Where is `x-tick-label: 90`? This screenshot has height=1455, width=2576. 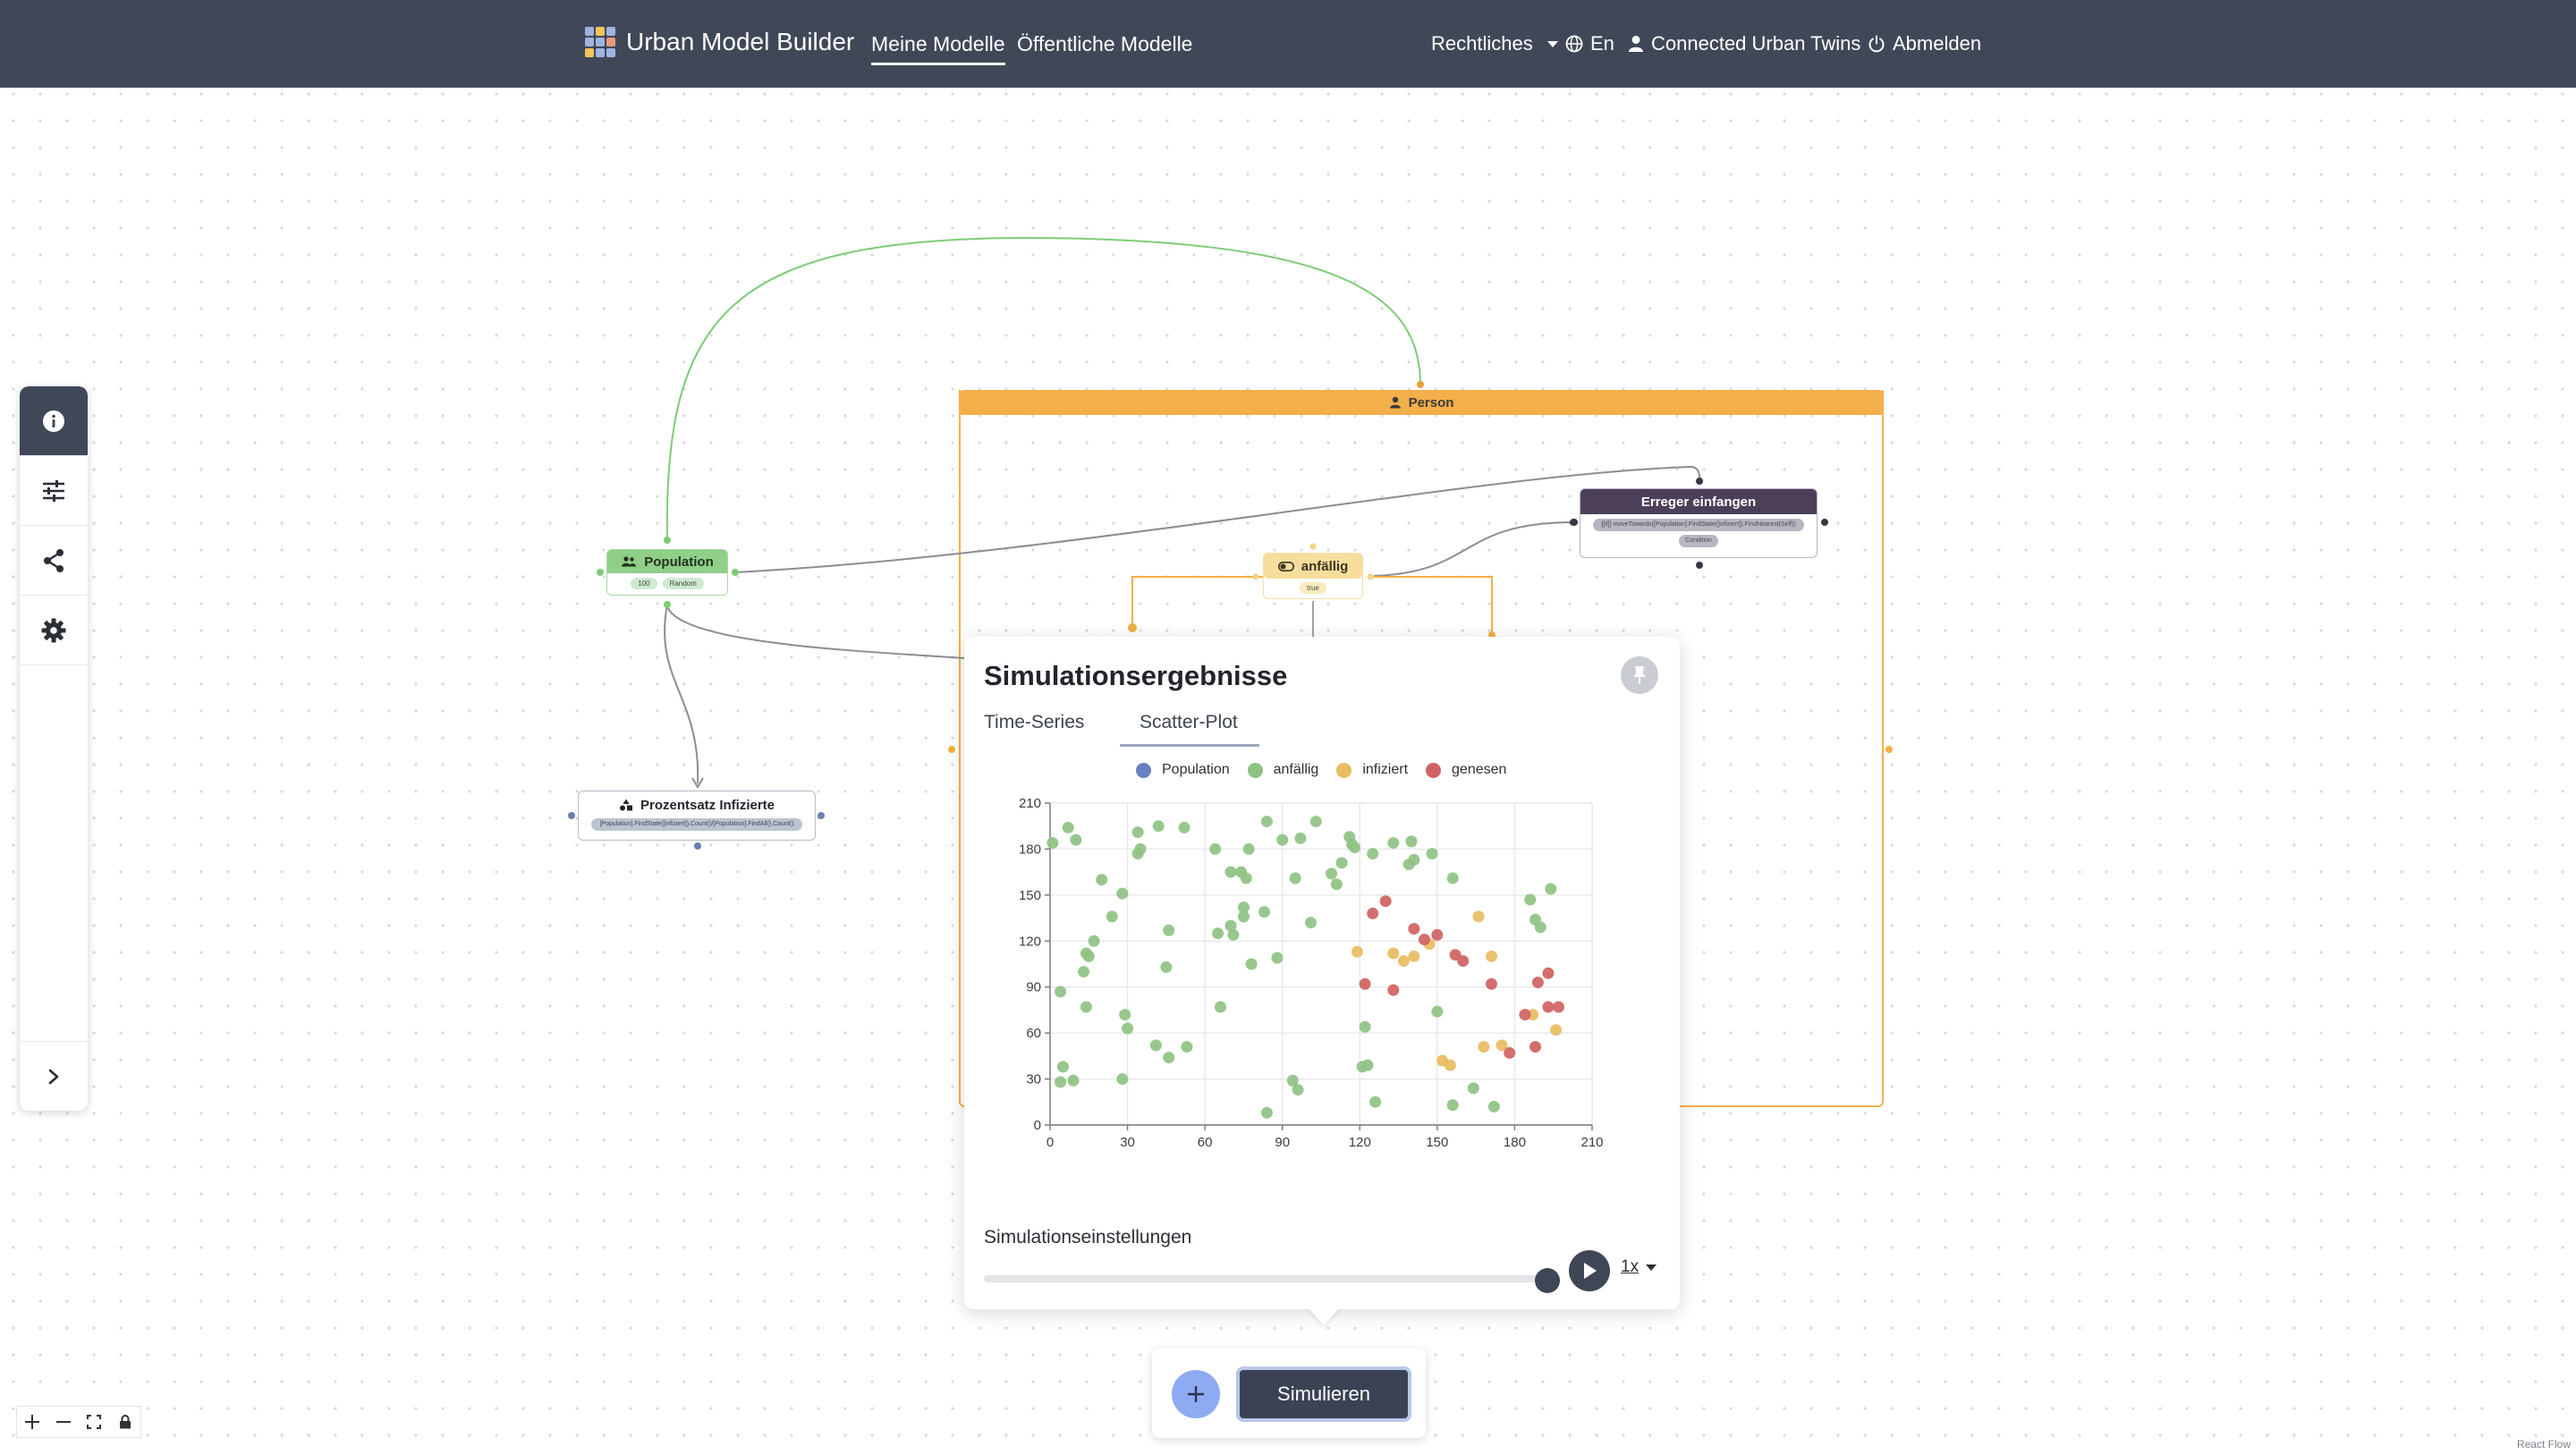 x-tick-label: 90 is located at coordinates (1282, 1142).